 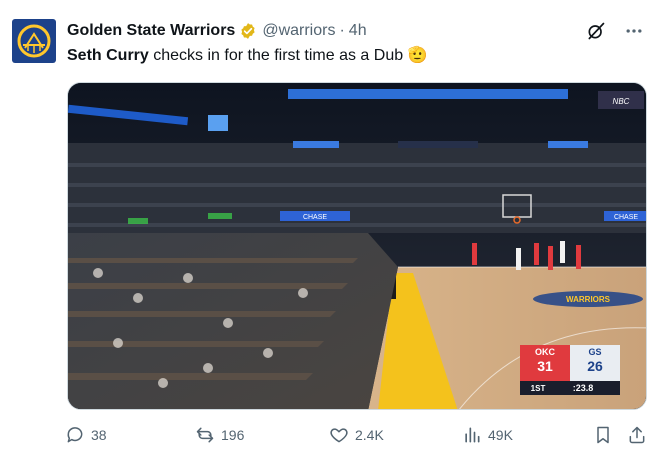 I want to click on views-button: 49K, so click(x=487, y=435).